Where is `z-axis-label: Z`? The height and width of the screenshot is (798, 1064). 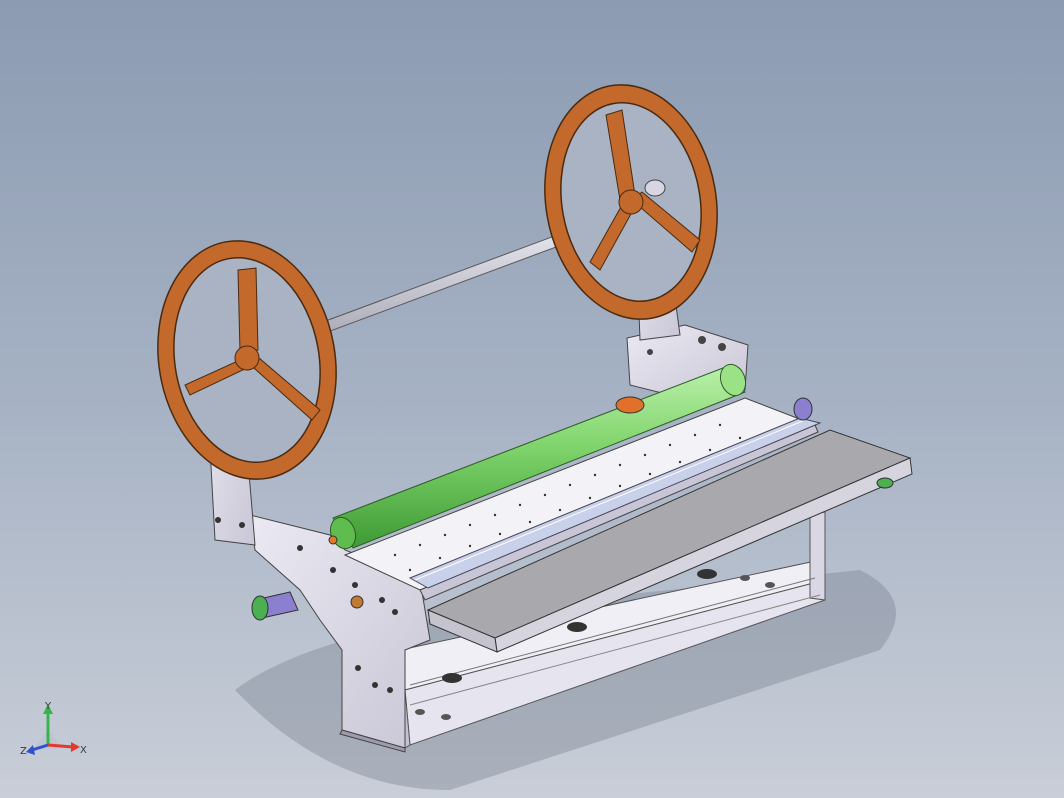
z-axis-label: Z is located at coordinates (23, 751).